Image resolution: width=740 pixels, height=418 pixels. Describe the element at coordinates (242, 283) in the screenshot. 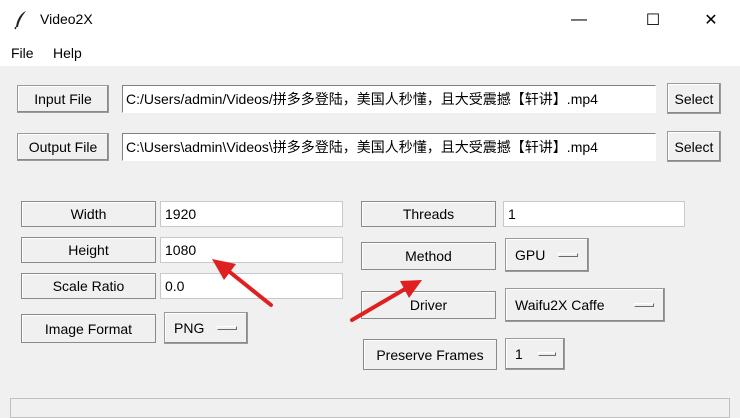

I see `annotation-arrow-height` at that location.